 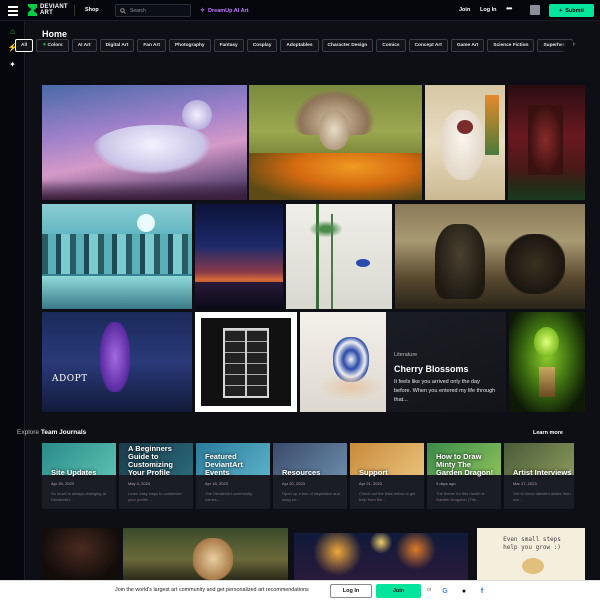 I want to click on submit-button: + Submit, so click(x=571, y=10).